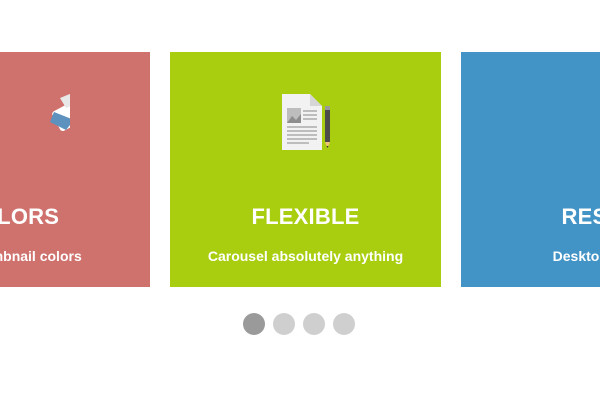 Image resolution: width=600 pixels, height=400 pixels. I want to click on document-icon, so click(305, 123).